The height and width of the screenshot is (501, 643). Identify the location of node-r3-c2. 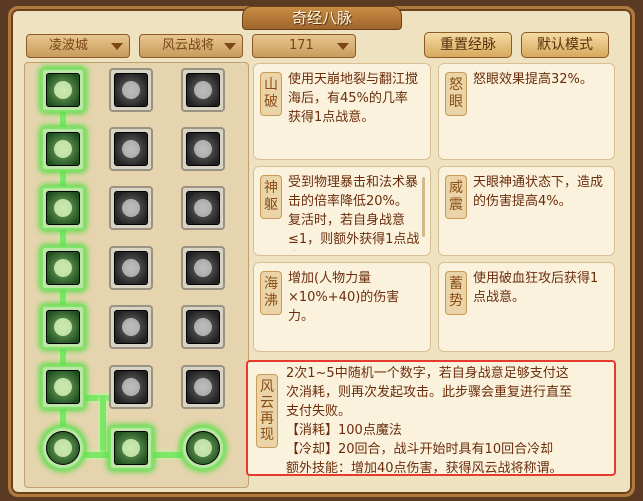
(131, 208).